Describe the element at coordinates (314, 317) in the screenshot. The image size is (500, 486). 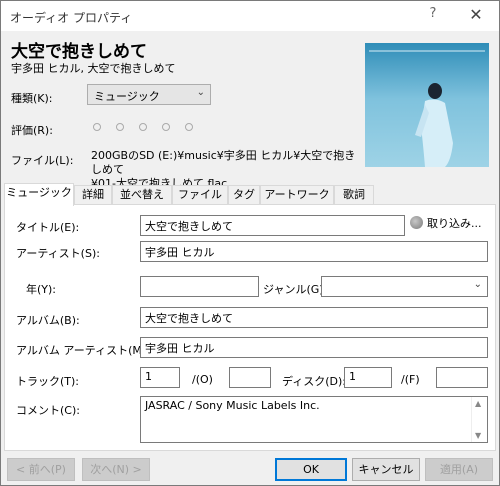
I see `album-field: 大空で抱きしめて` at that location.